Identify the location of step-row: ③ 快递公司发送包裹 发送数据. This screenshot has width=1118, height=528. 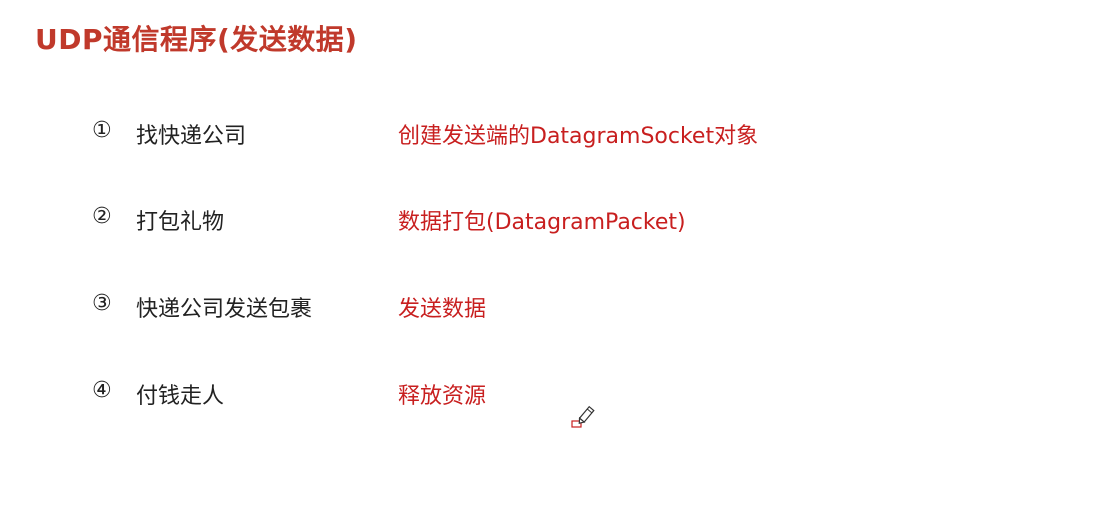
(472, 307).